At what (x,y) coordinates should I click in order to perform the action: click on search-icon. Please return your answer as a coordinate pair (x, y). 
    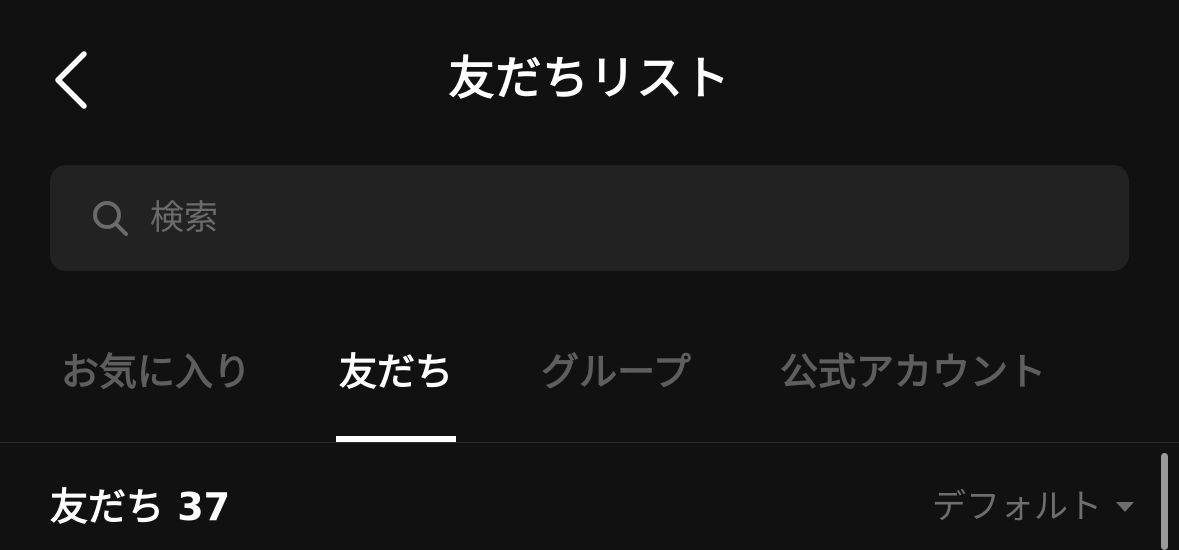
    Looking at the image, I should click on (110, 218).